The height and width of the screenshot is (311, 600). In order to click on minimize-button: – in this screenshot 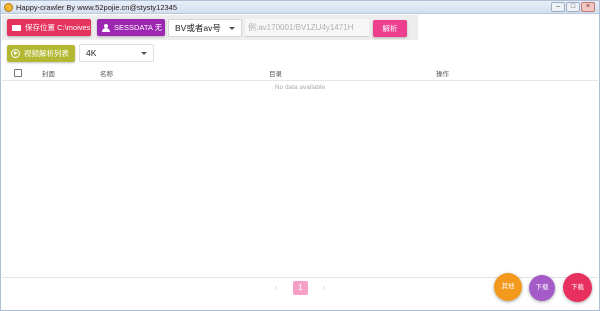, I will do `click(558, 7)`.